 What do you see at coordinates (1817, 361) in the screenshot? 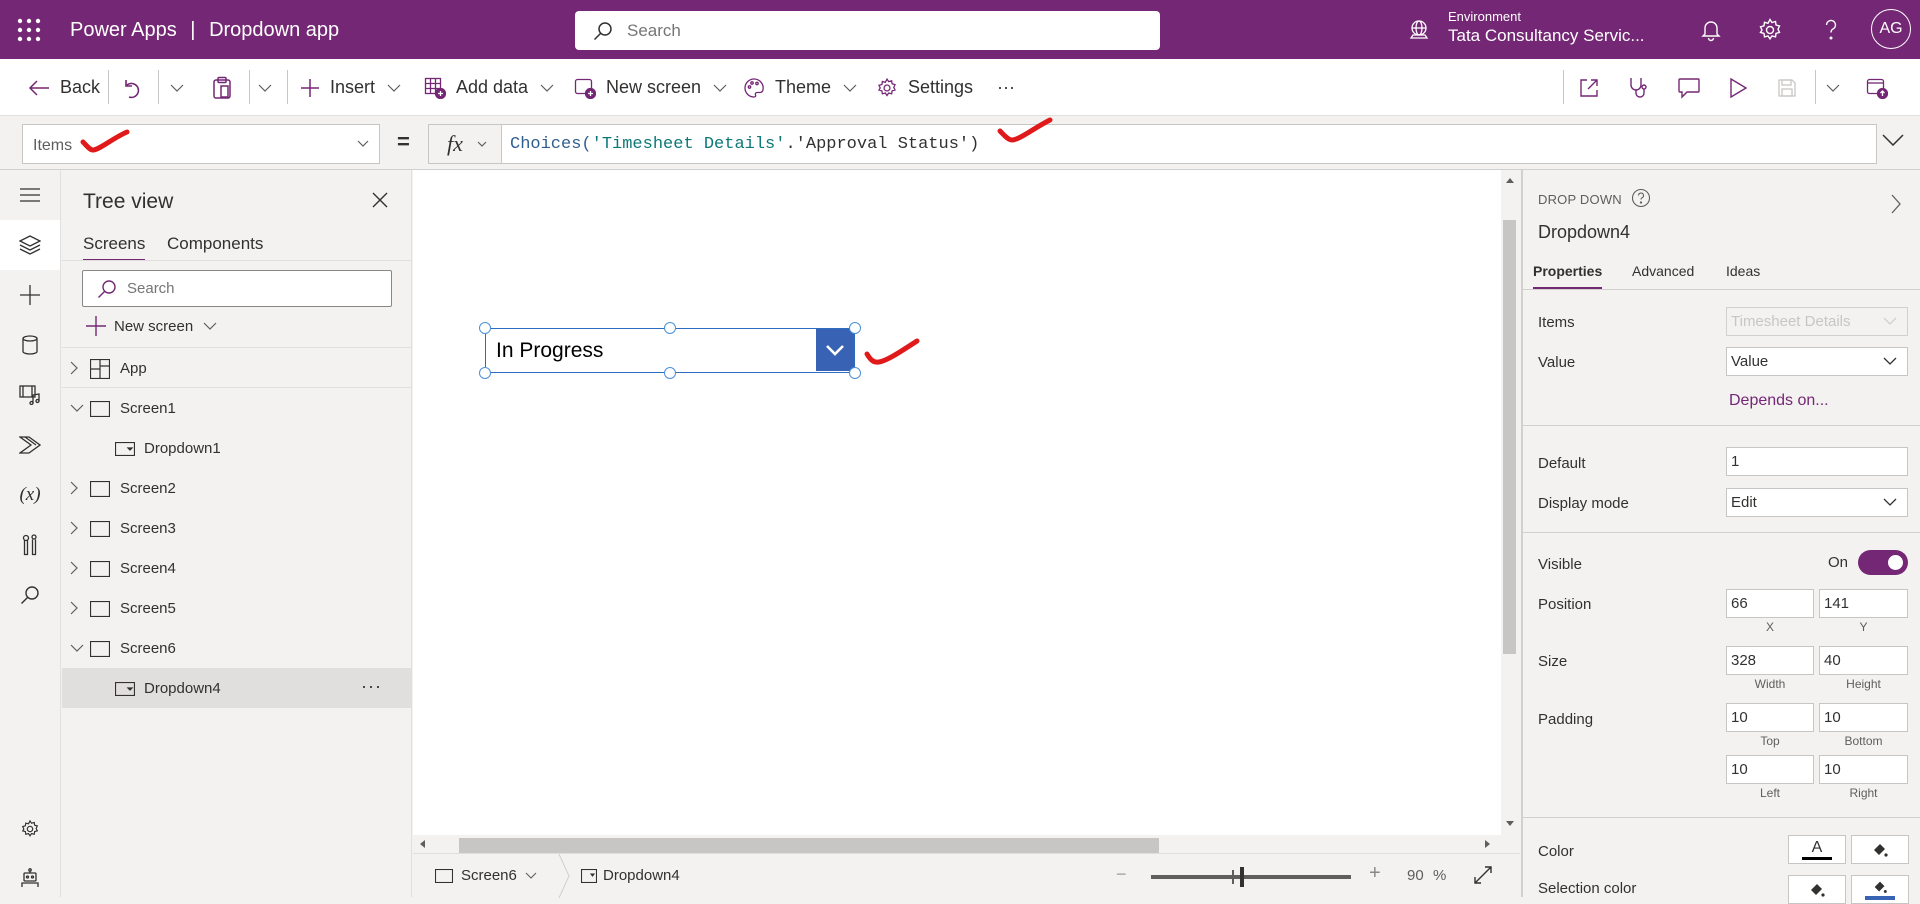
I see `value-select: Value` at bounding box center [1817, 361].